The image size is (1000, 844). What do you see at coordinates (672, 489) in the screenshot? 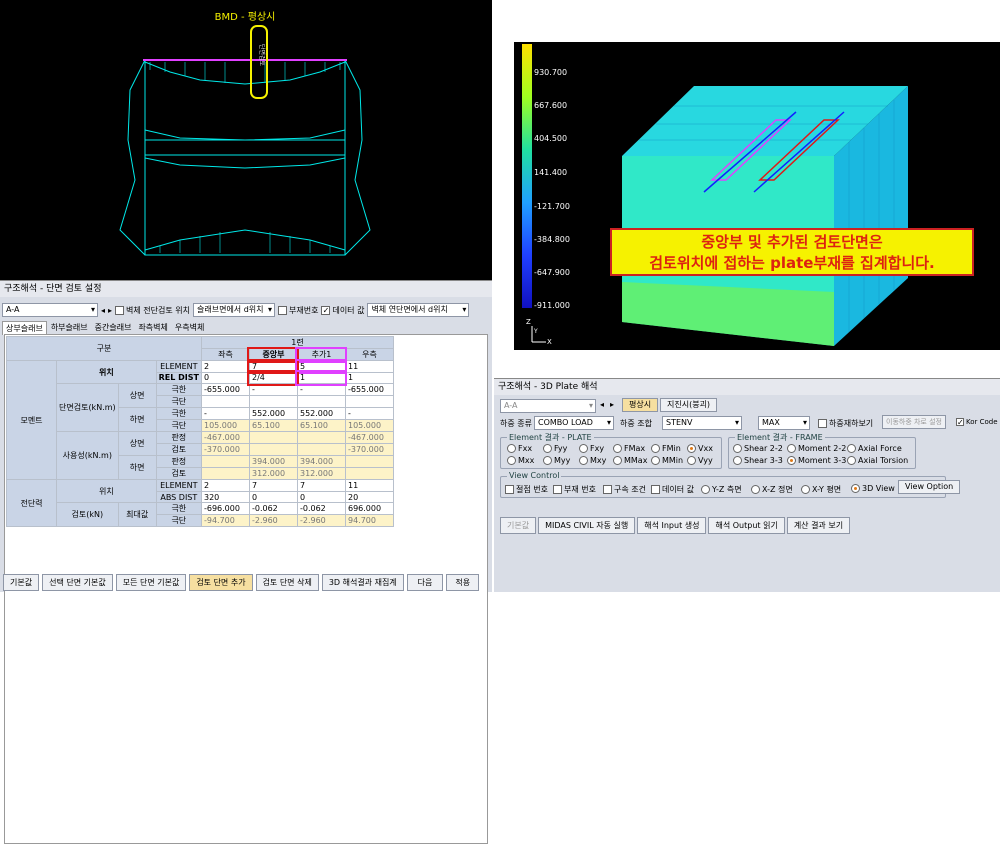
I see `data-value-checkbox: 데이터 값` at bounding box center [672, 489].